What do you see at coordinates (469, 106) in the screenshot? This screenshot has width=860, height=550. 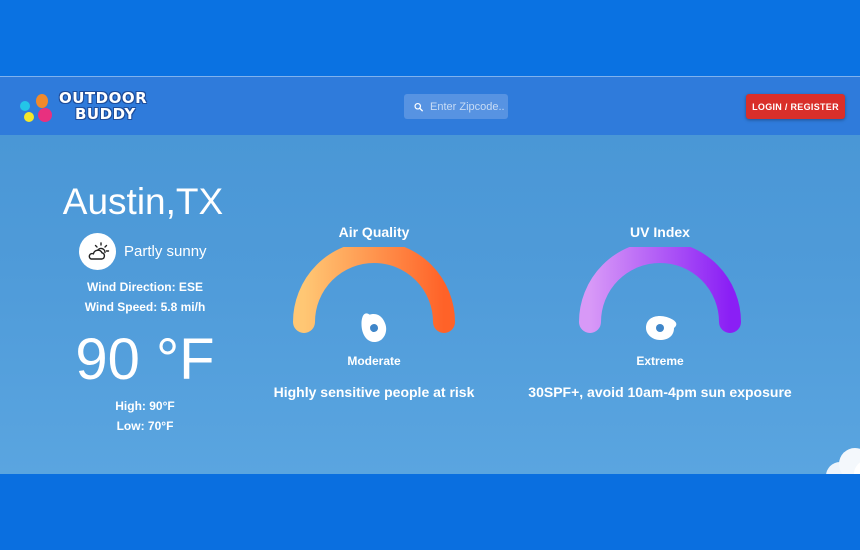 I see `zipcode-search-input` at bounding box center [469, 106].